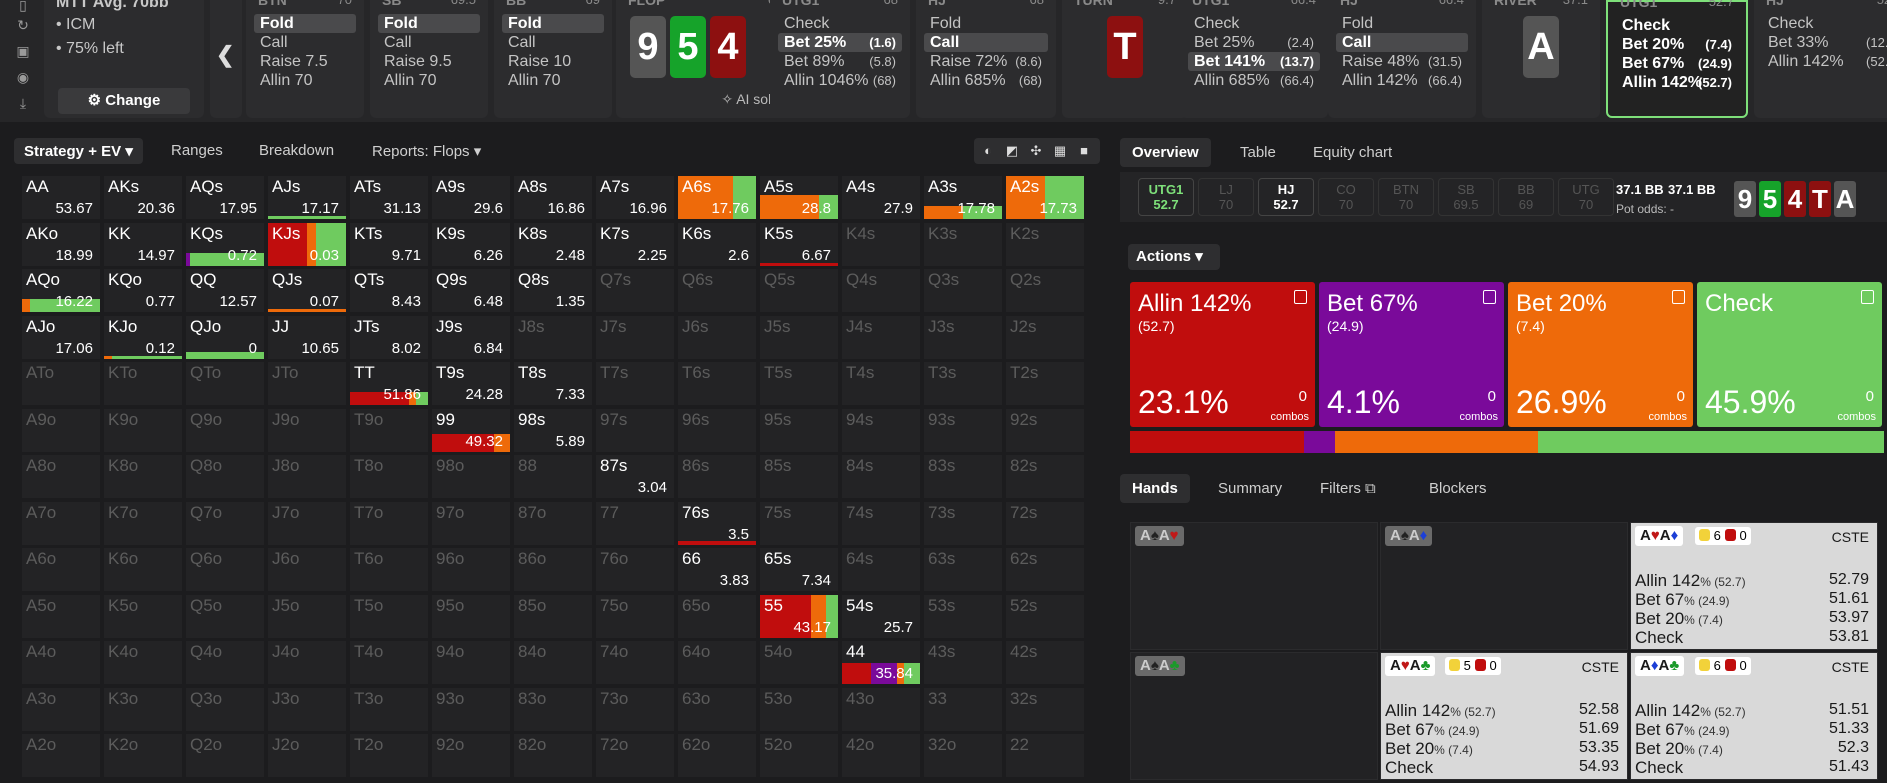 This screenshot has width=1887, height=783. Describe the element at coordinates (472, 570) in the screenshot. I see `hand-cell-96o: 96o` at that location.